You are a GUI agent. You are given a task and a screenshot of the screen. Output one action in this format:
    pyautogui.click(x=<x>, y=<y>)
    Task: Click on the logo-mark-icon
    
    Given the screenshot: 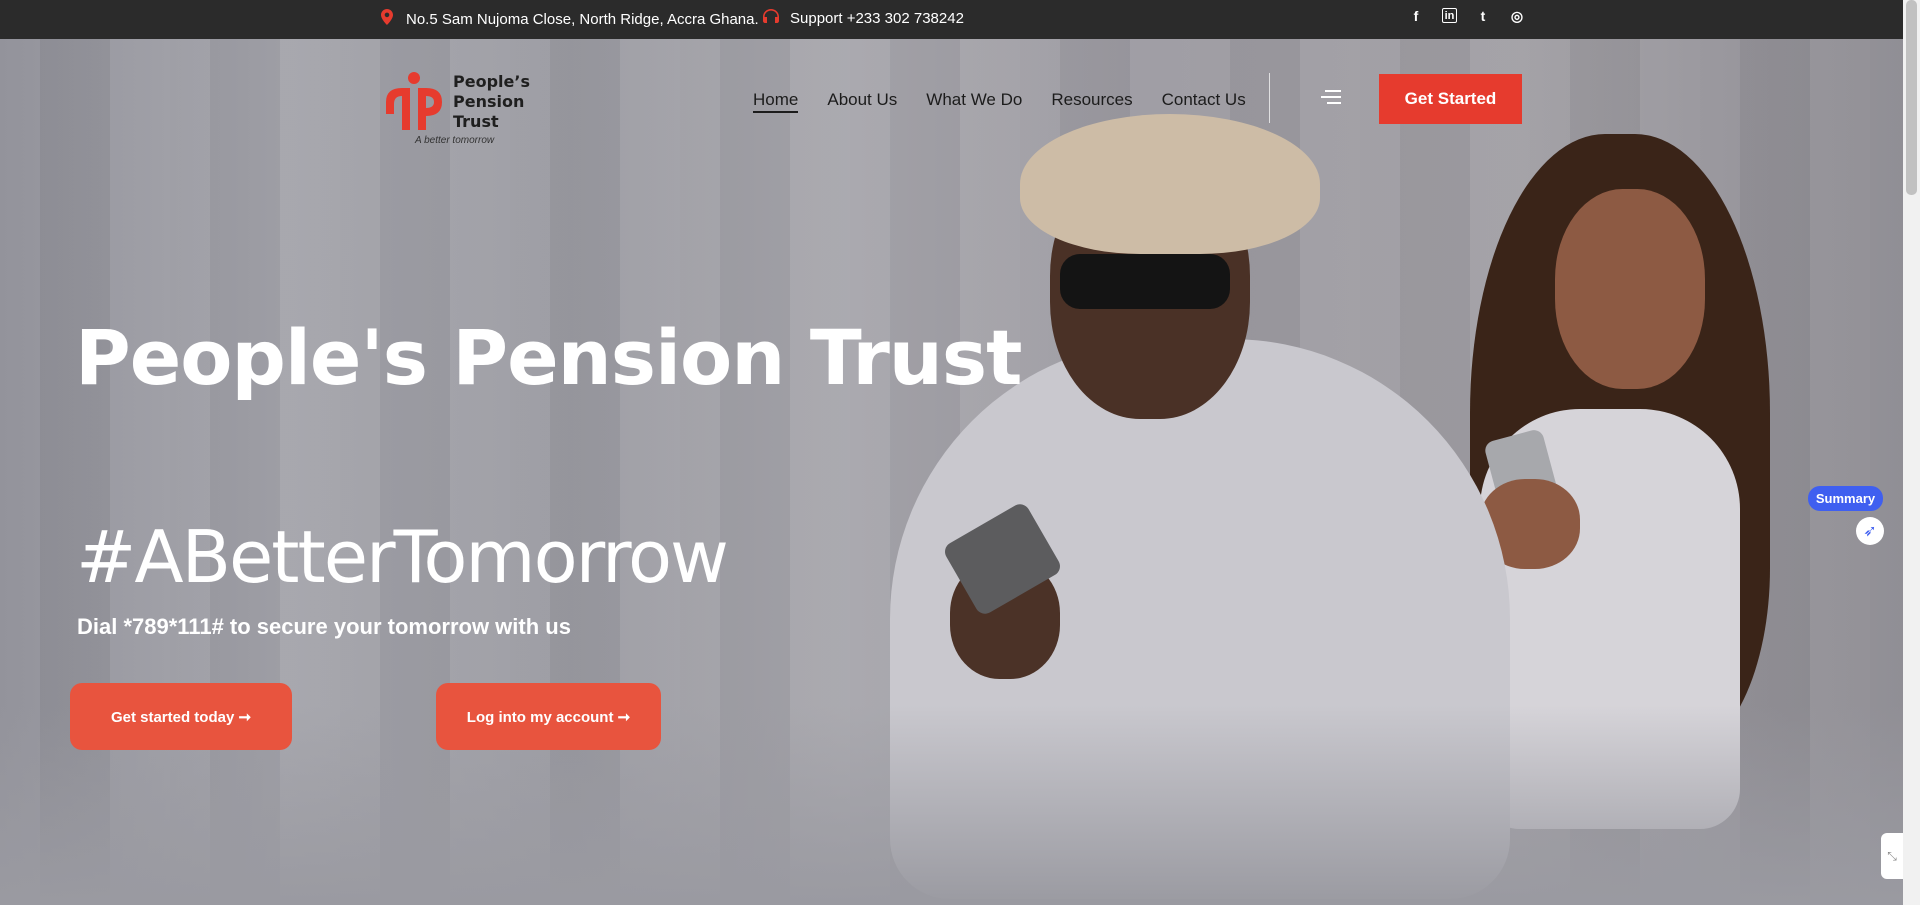 What is the action you would take?
    pyautogui.click(x=414, y=101)
    